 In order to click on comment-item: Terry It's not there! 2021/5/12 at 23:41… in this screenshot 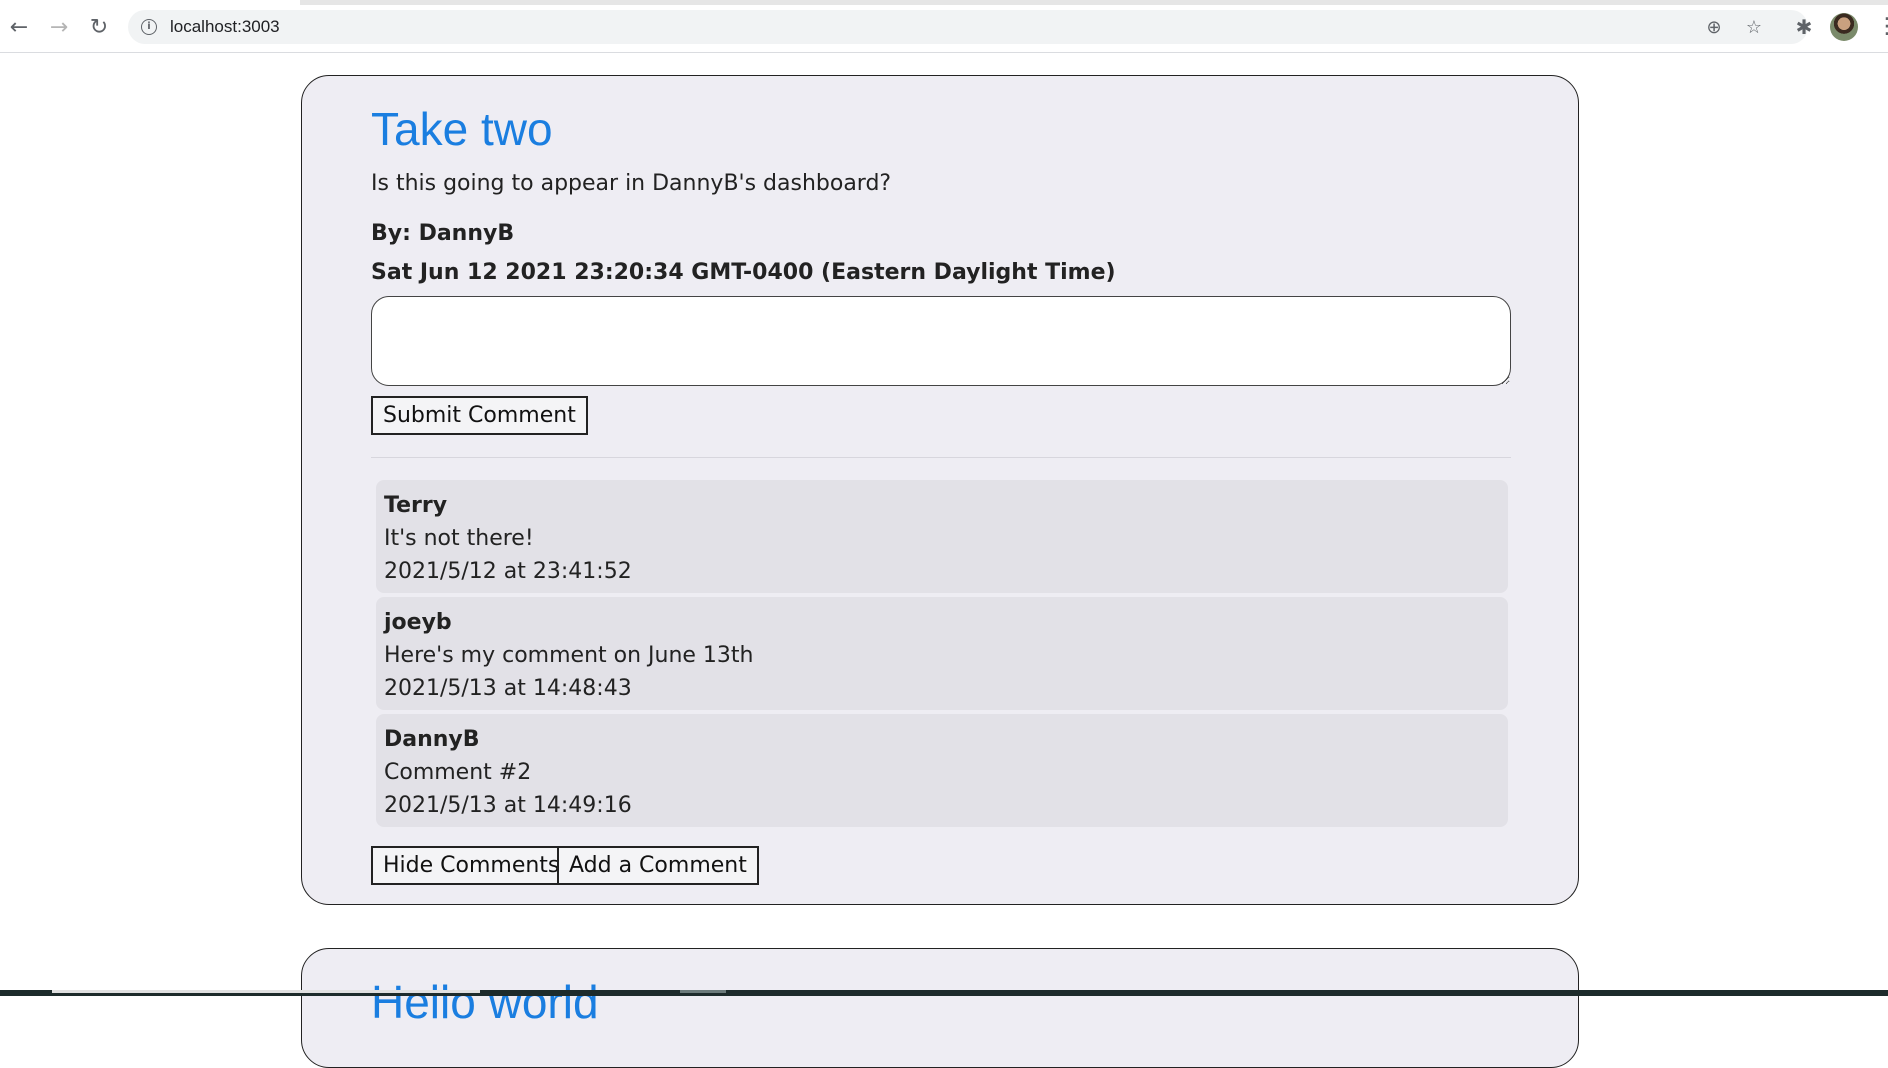, I will do `click(942, 536)`.